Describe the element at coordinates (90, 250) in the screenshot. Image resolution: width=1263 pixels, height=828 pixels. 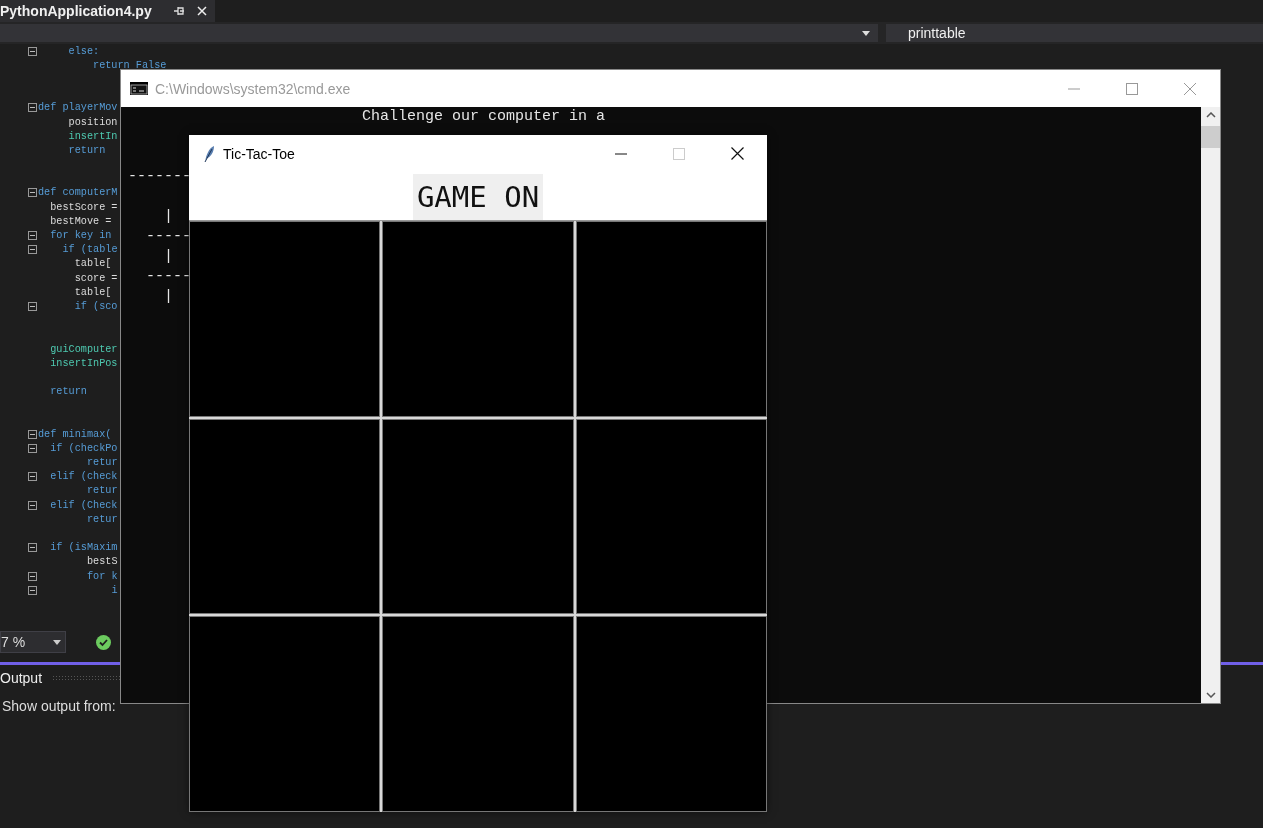
I see `code-line: if (table` at that location.